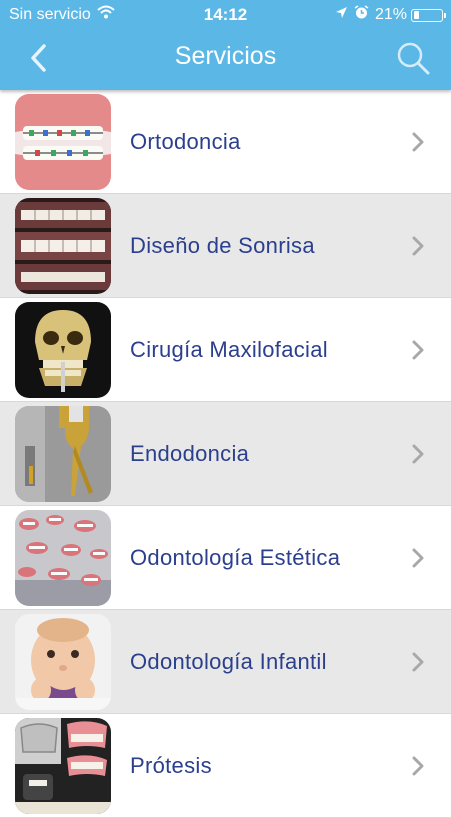 The width and height of the screenshot is (451, 818). What do you see at coordinates (222, 245) in the screenshot?
I see `service-label: Diseño de Sonrisa` at bounding box center [222, 245].